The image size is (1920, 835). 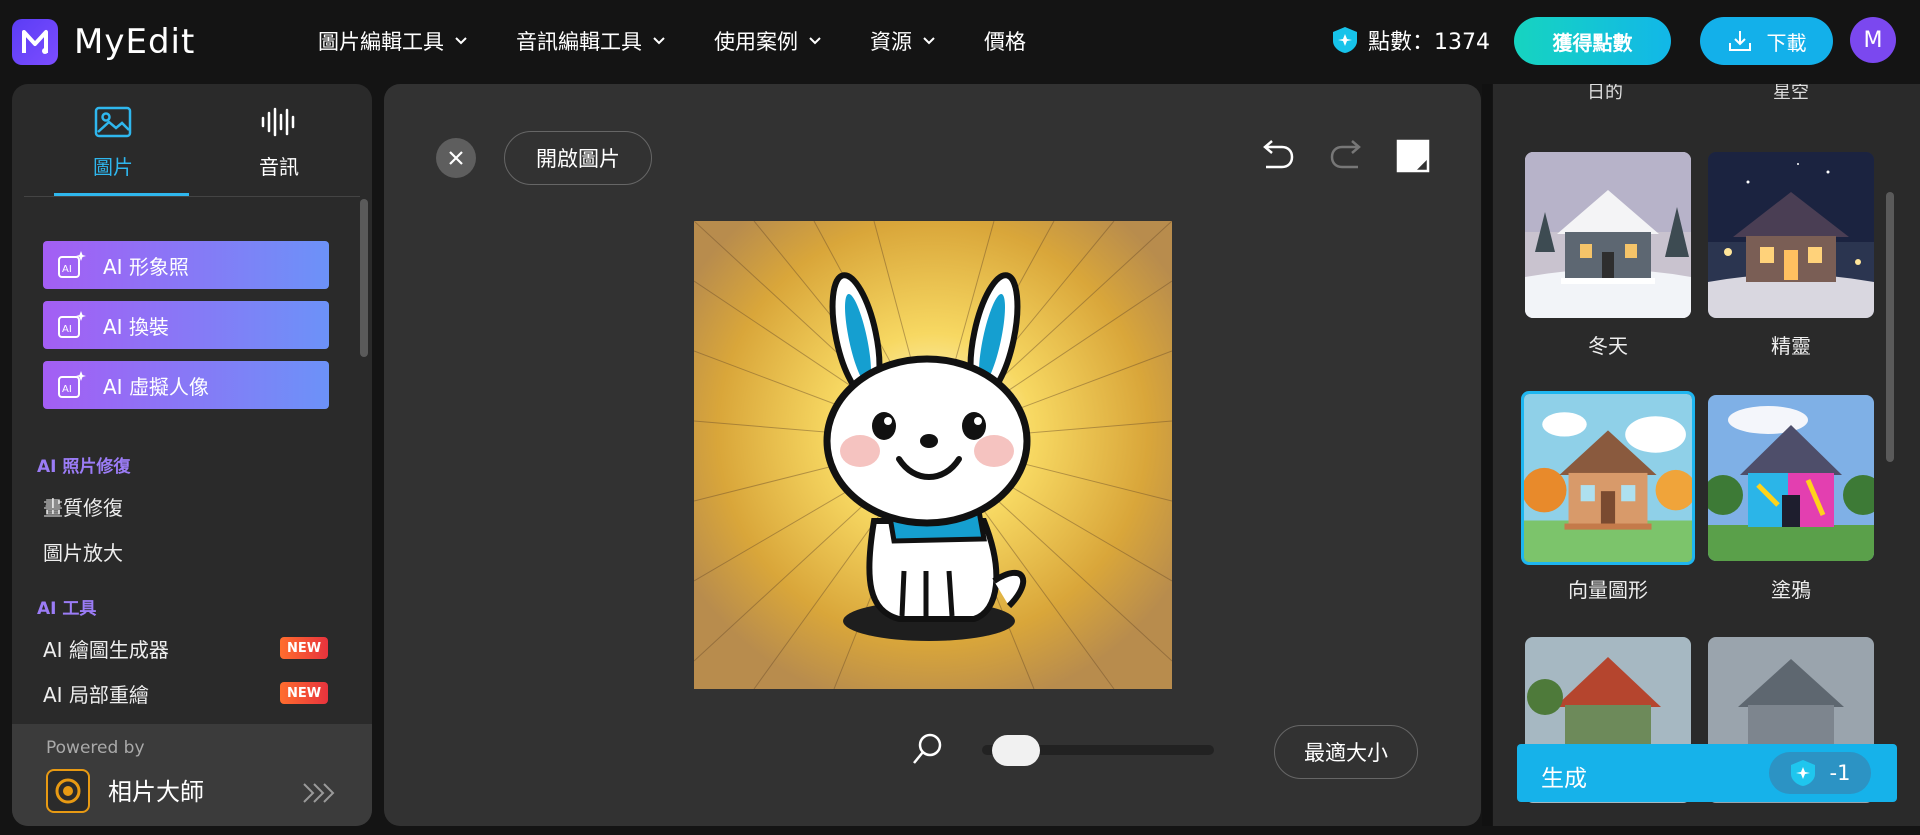 I want to click on zoom-icon, so click(x=927, y=748).